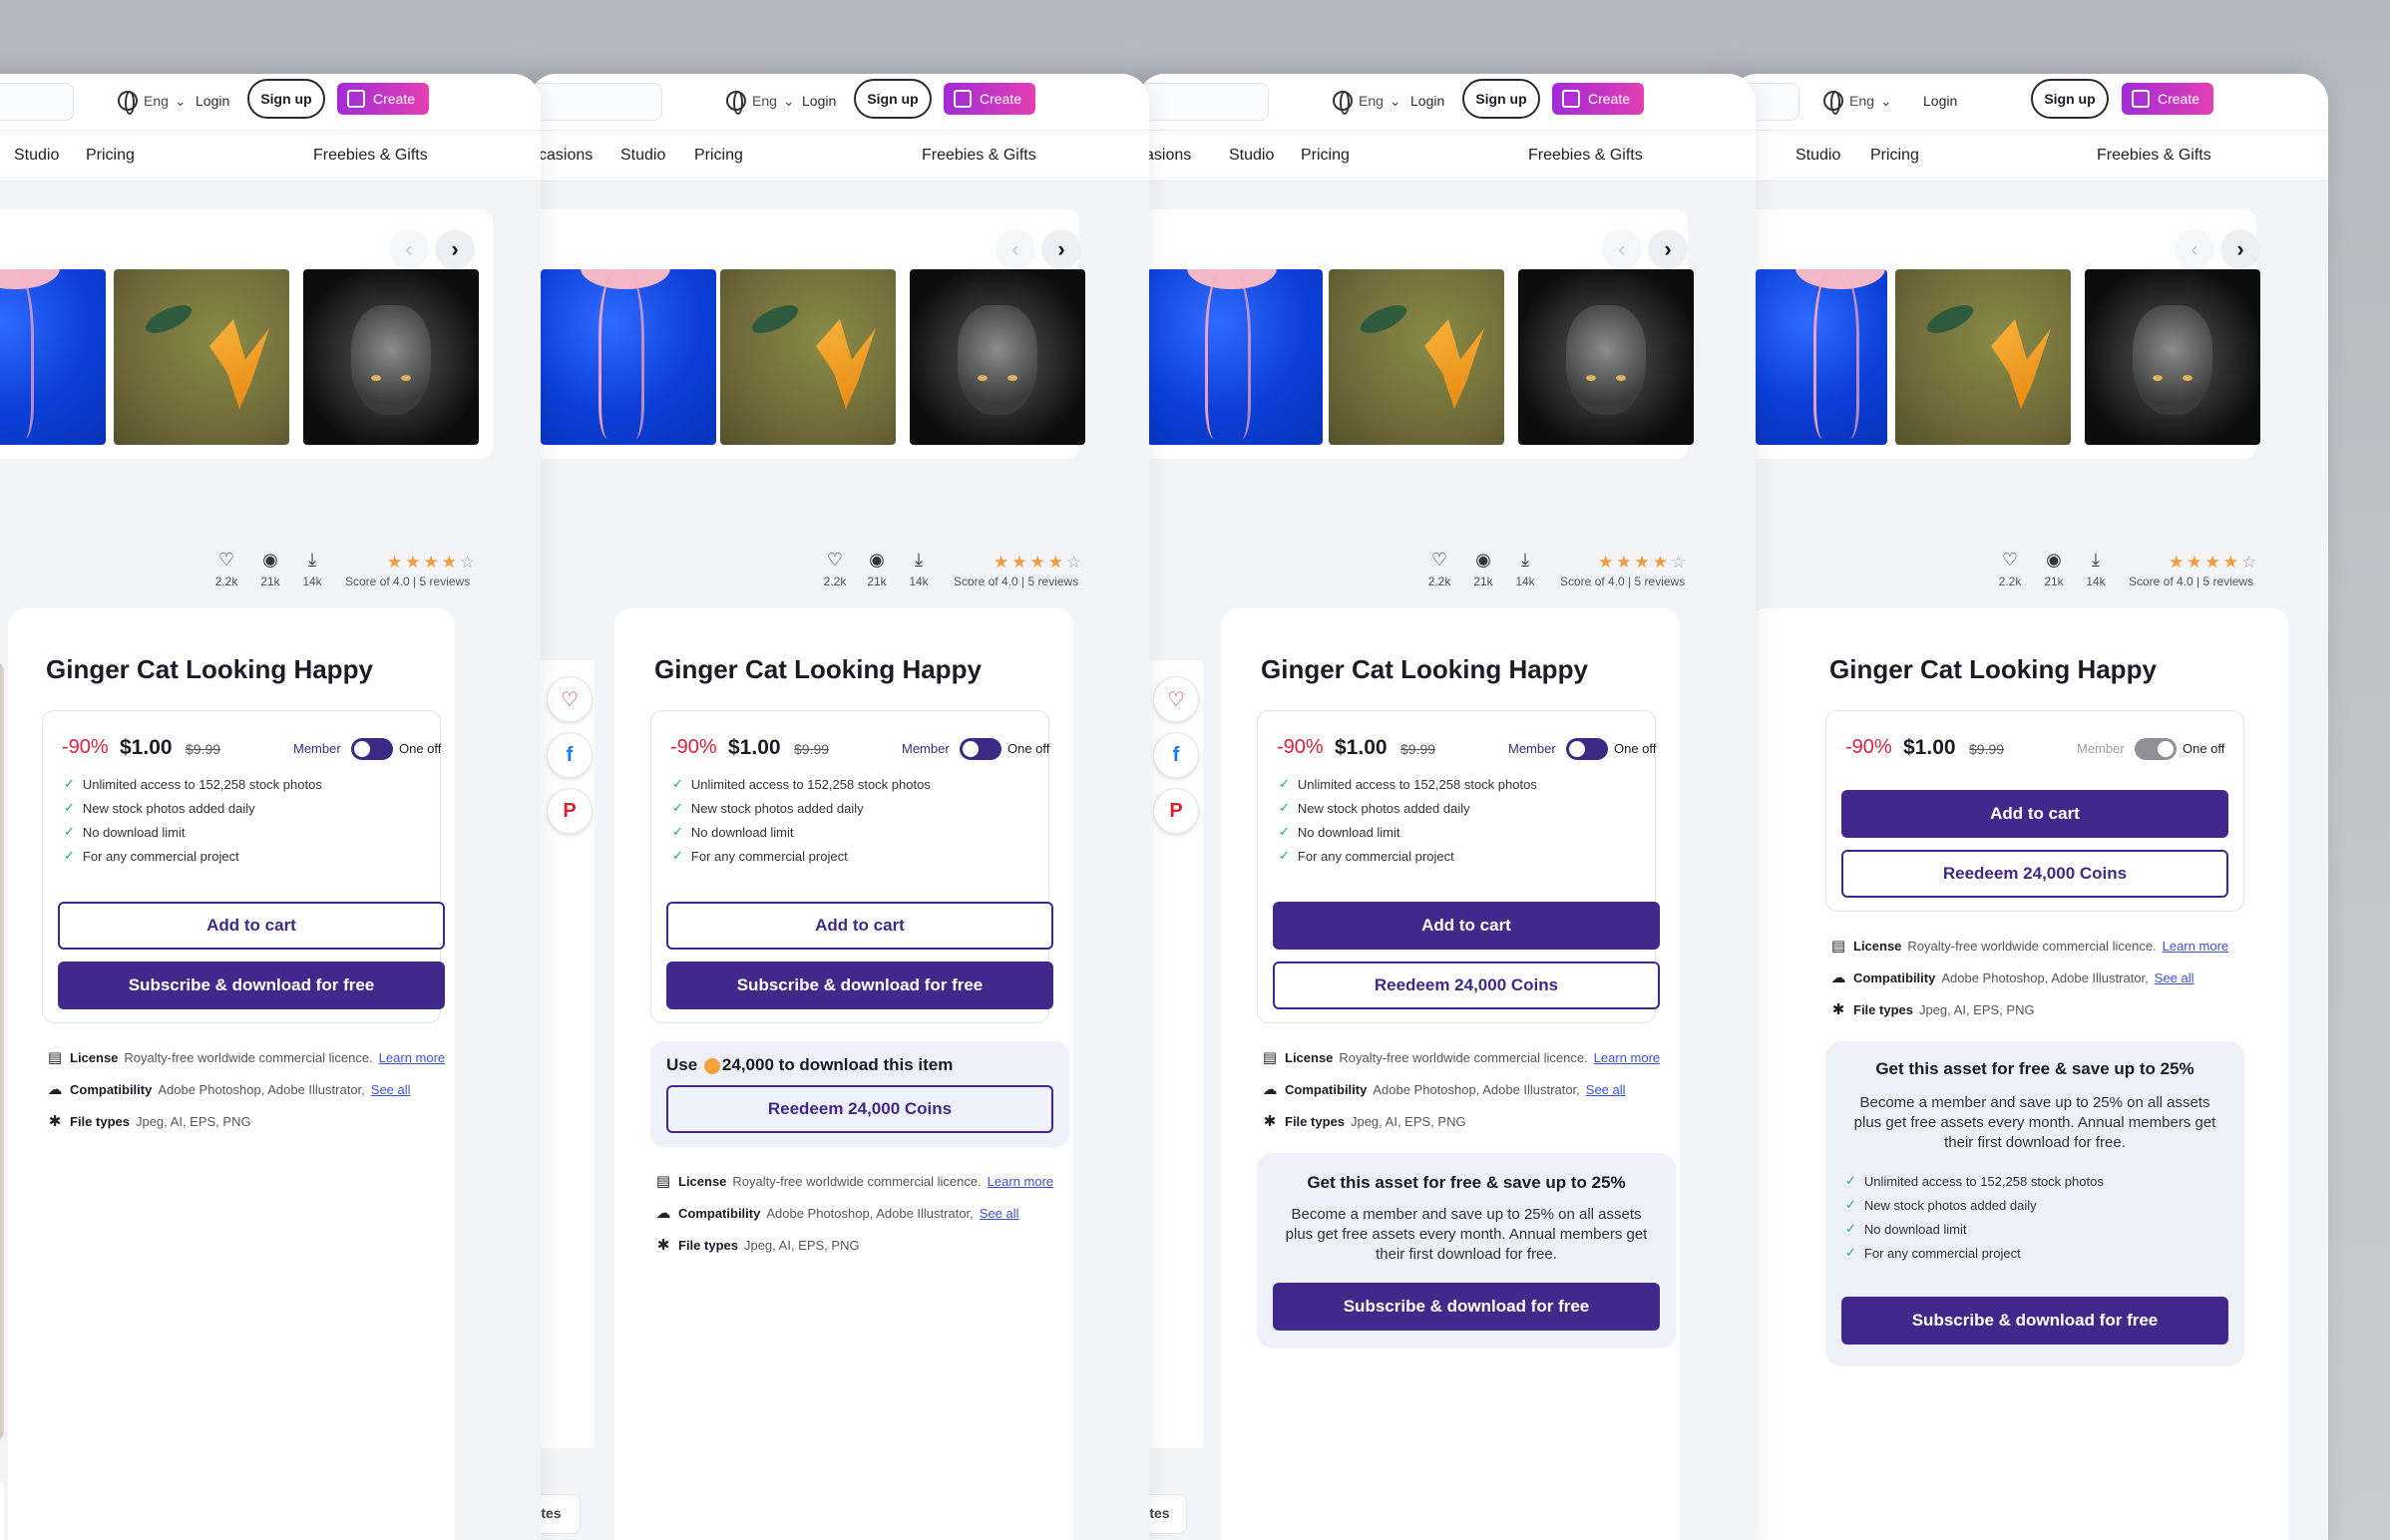 The width and height of the screenshot is (2390, 1540). What do you see at coordinates (764, 101) in the screenshot?
I see `language-label: Eng` at bounding box center [764, 101].